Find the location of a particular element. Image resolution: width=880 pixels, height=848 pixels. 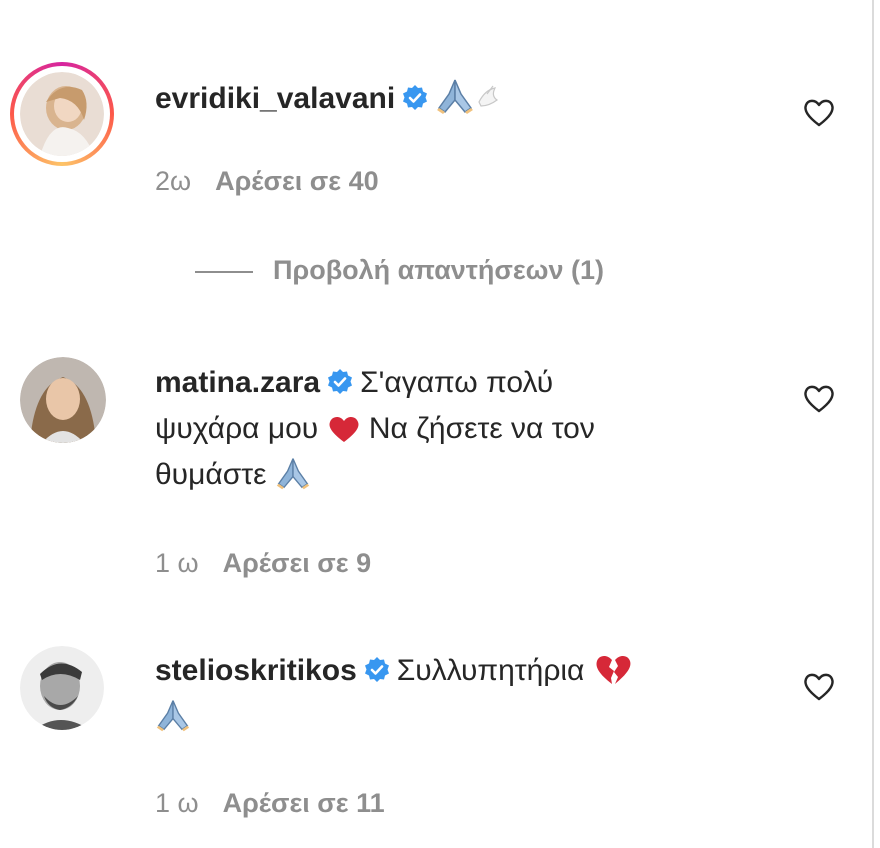

comment-age: 1 ω is located at coordinates (177, 803).